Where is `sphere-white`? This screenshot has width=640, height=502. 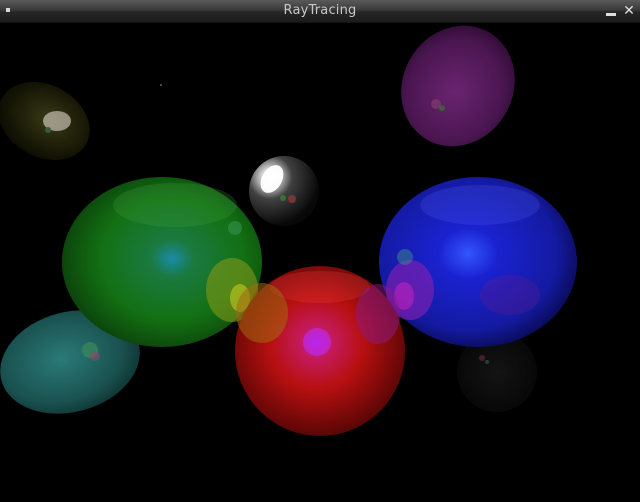
sphere-white is located at coordinates (284, 191).